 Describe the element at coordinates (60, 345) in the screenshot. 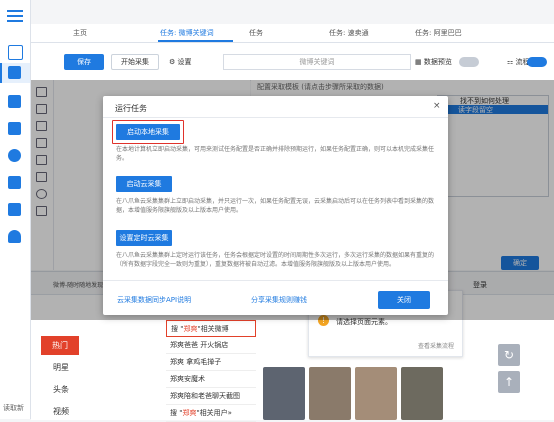

I see `category-hot: 热门` at that location.